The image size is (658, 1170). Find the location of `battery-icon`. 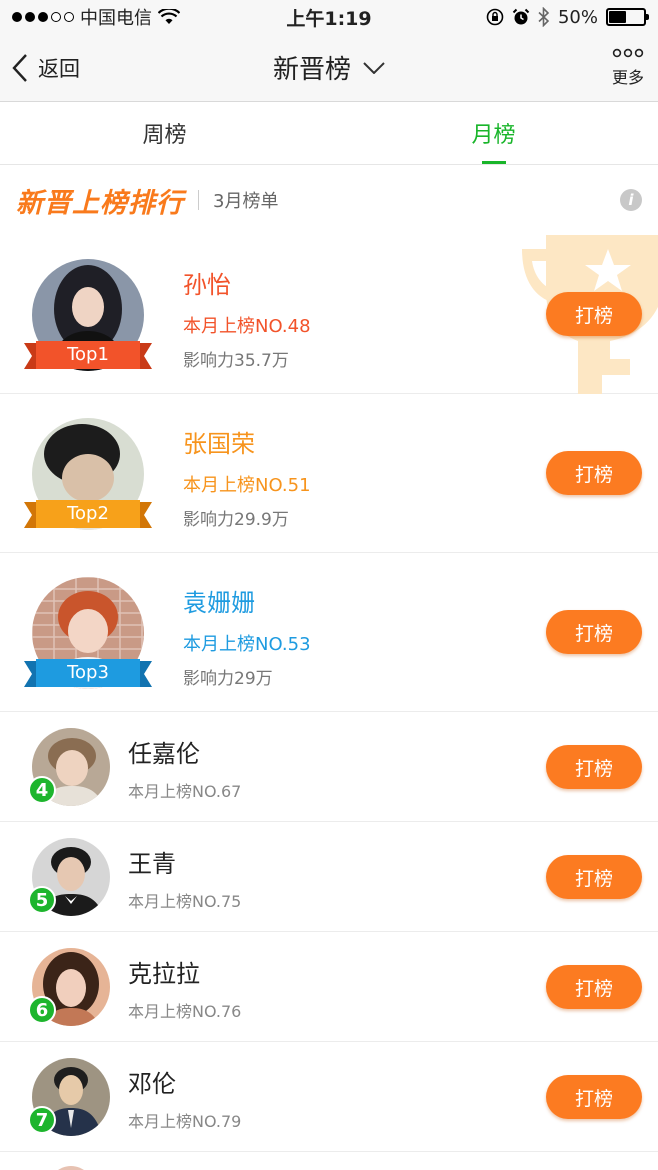

battery-icon is located at coordinates (627, 17).